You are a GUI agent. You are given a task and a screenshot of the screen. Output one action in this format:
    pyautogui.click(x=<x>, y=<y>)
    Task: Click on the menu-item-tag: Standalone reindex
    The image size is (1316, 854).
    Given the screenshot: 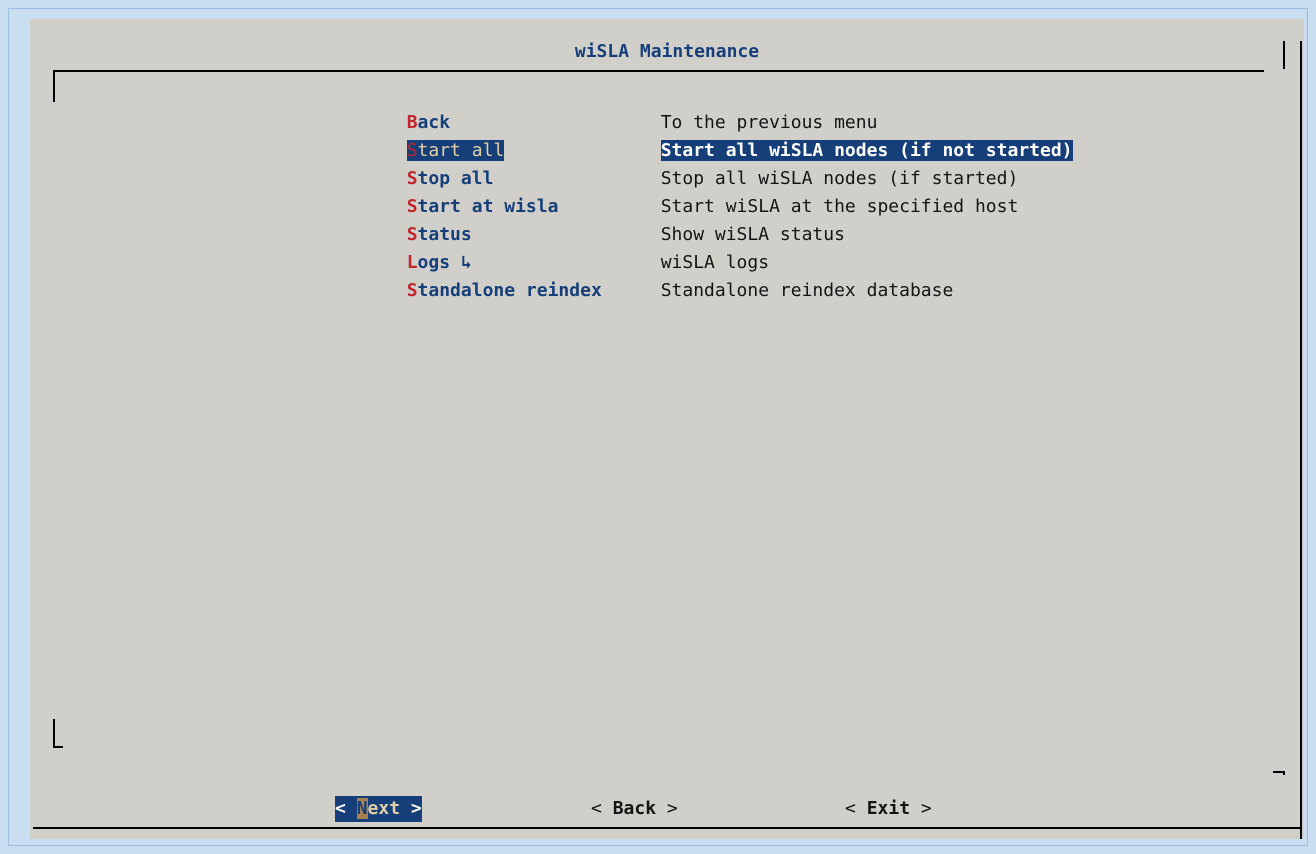 What is the action you would take?
    pyautogui.click(x=504, y=290)
    